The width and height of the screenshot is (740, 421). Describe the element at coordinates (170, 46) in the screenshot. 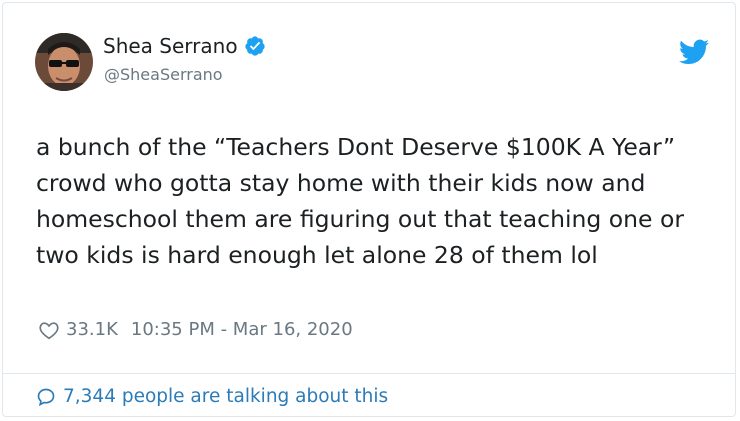

I see `author-display-name: Shea Serrano` at that location.